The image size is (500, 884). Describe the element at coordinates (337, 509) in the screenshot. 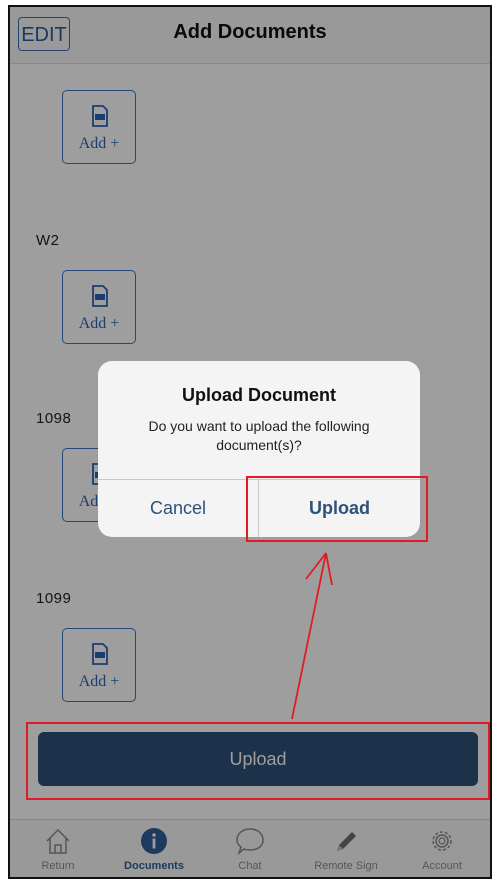

I see `highlight-box-confirm` at that location.